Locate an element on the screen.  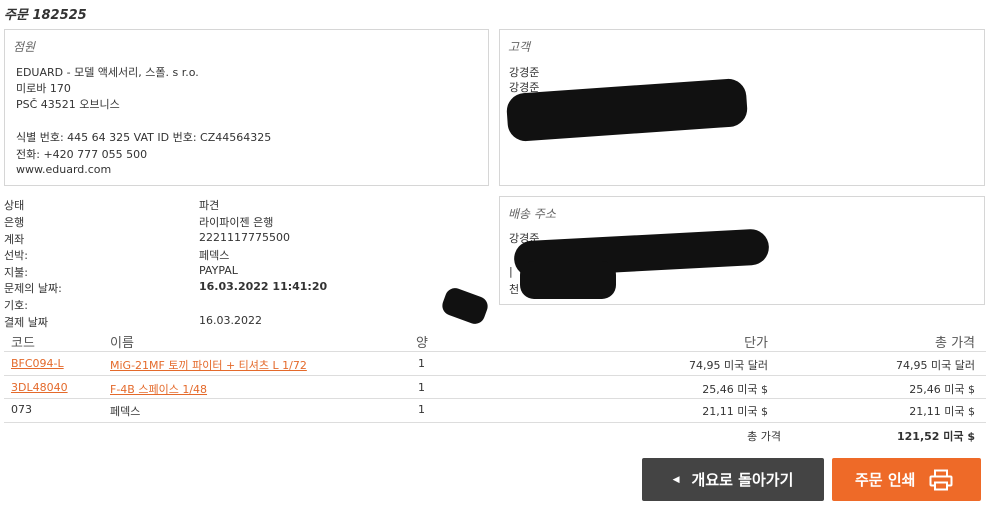
back-to-overview-button: ◀ 개요로 돌아가기 is located at coordinates (733, 479).